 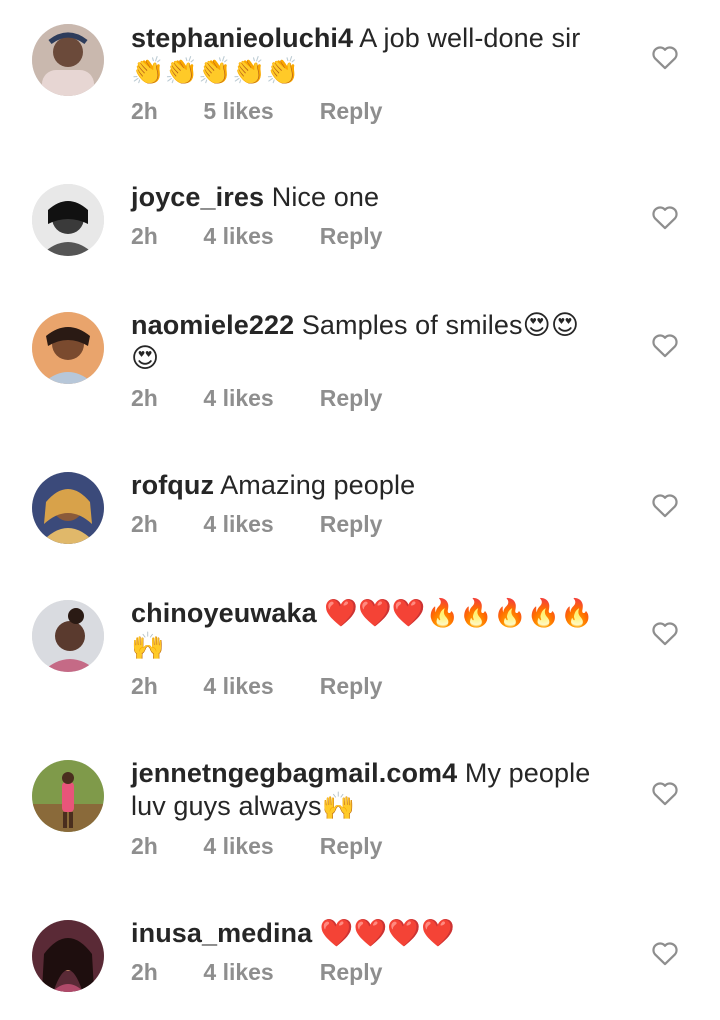 What do you see at coordinates (224, 613) in the screenshot?
I see `username-link: chinoyeuwaka` at bounding box center [224, 613].